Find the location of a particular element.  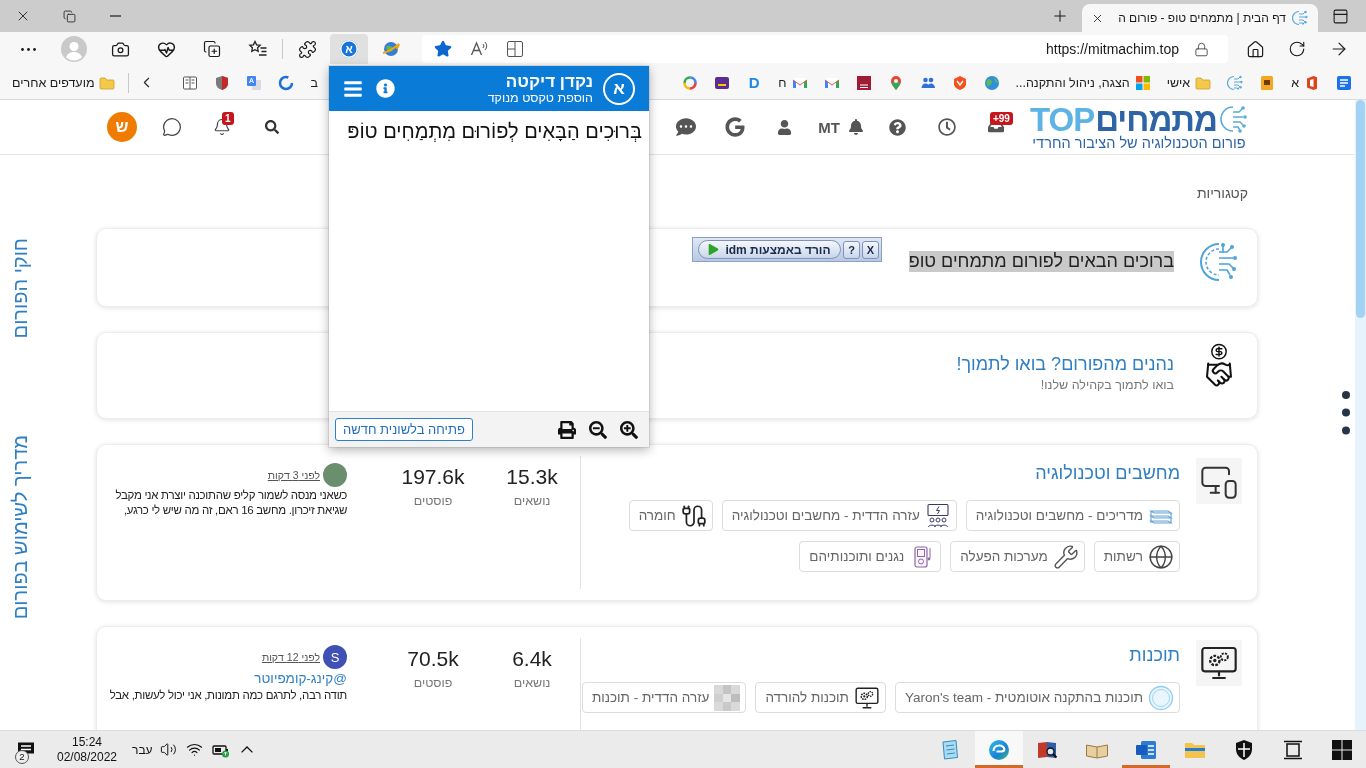

stat-value: 197.6k is located at coordinates (433, 477).